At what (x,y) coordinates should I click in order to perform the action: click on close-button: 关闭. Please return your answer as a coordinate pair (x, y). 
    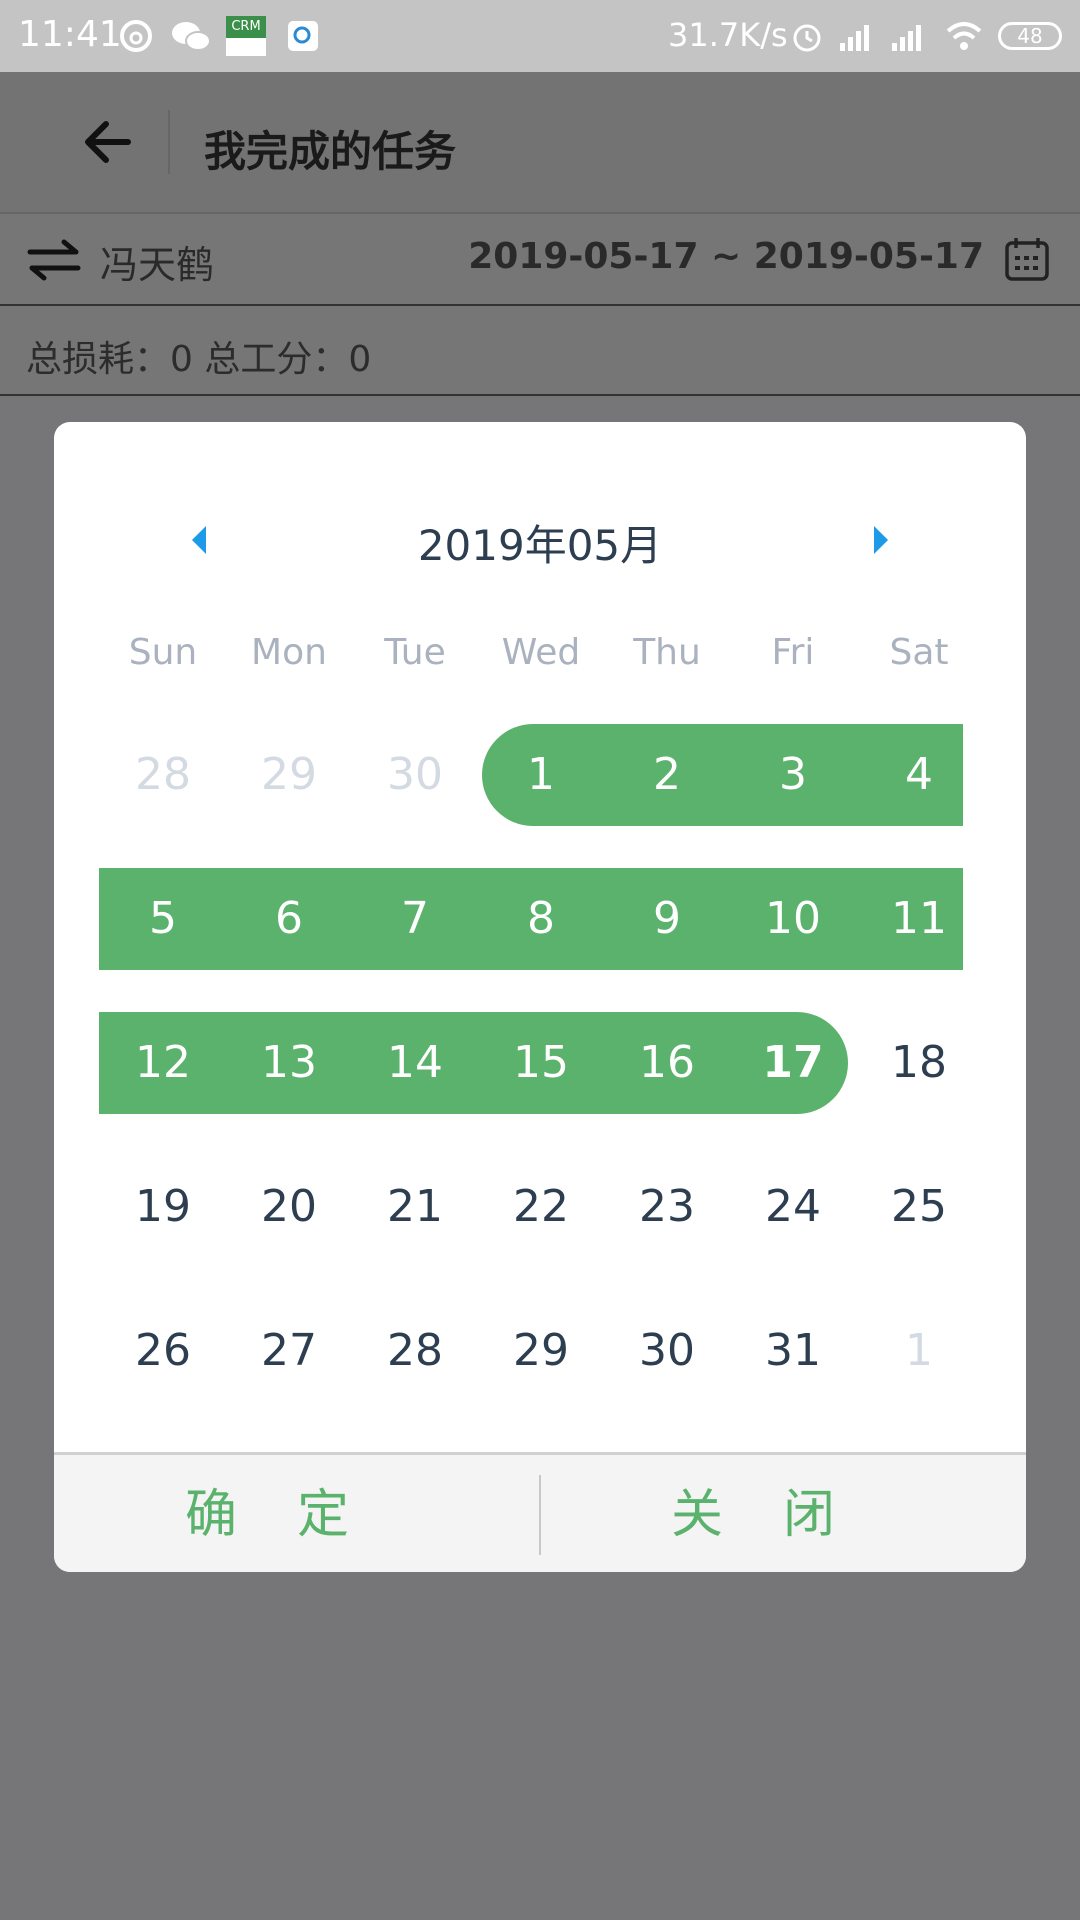
    Looking at the image, I should click on (783, 1513).